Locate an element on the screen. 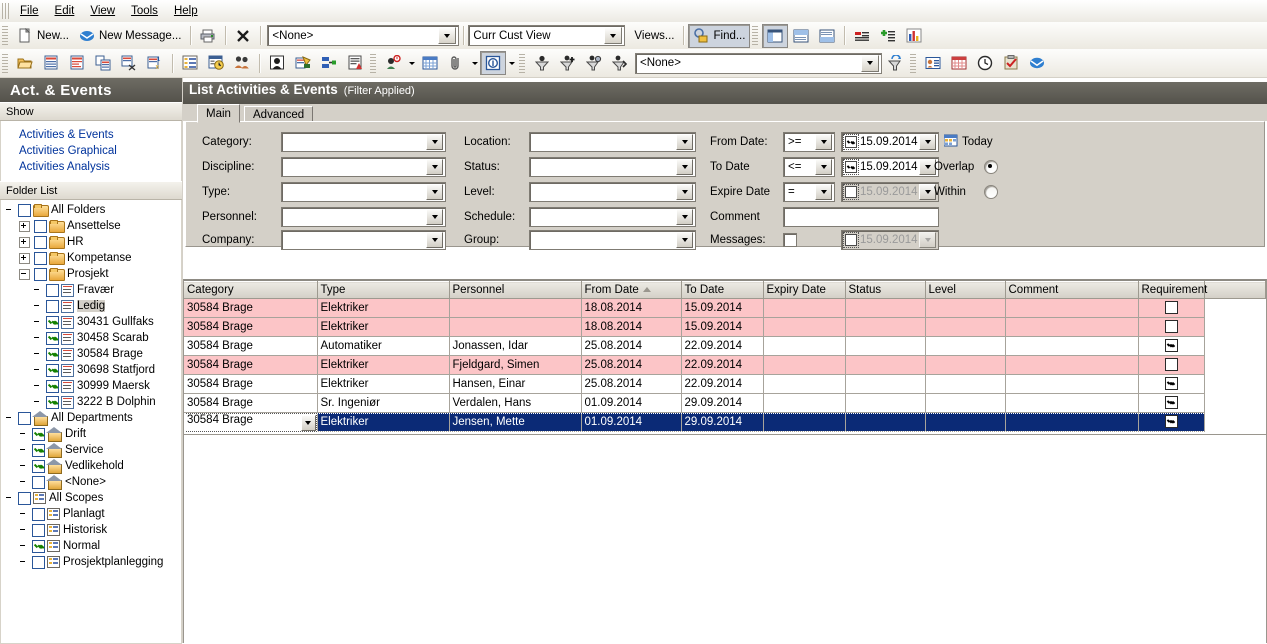 The width and height of the screenshot is (1267, 644). attachment-dropdown is located at coordinates (474, 63).